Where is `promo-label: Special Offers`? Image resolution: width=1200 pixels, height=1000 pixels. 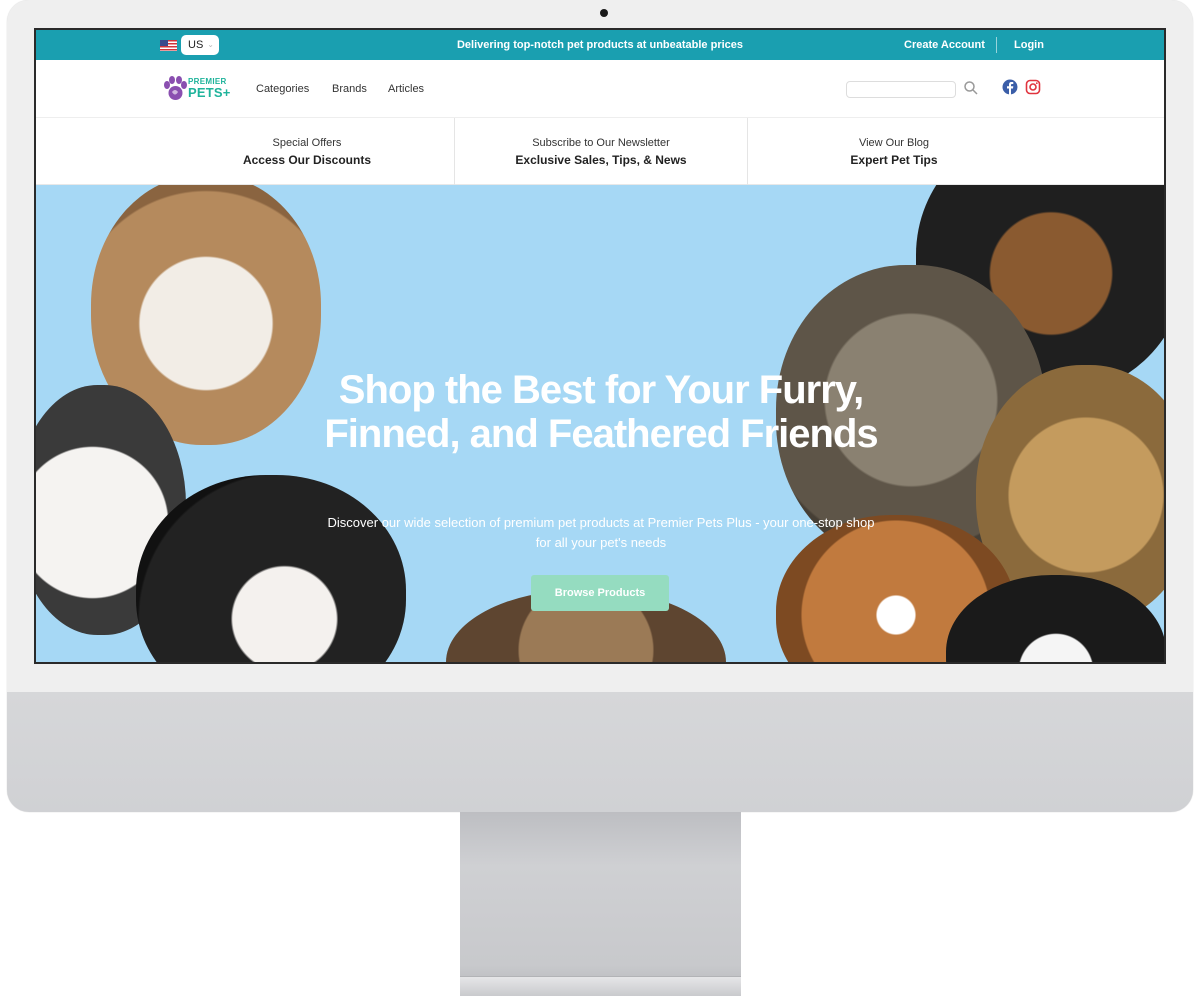 promo-label: Special Offers is located at coordinates (307, 143).